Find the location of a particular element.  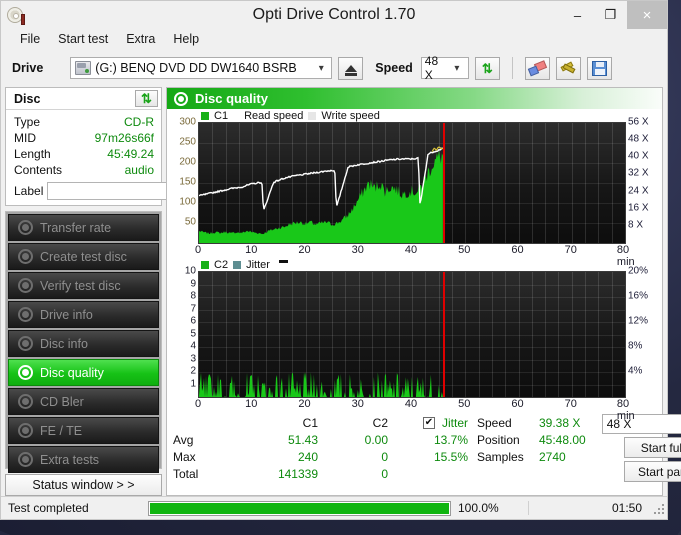

y-tick-label: 10 is located at coordinates (190, 271).